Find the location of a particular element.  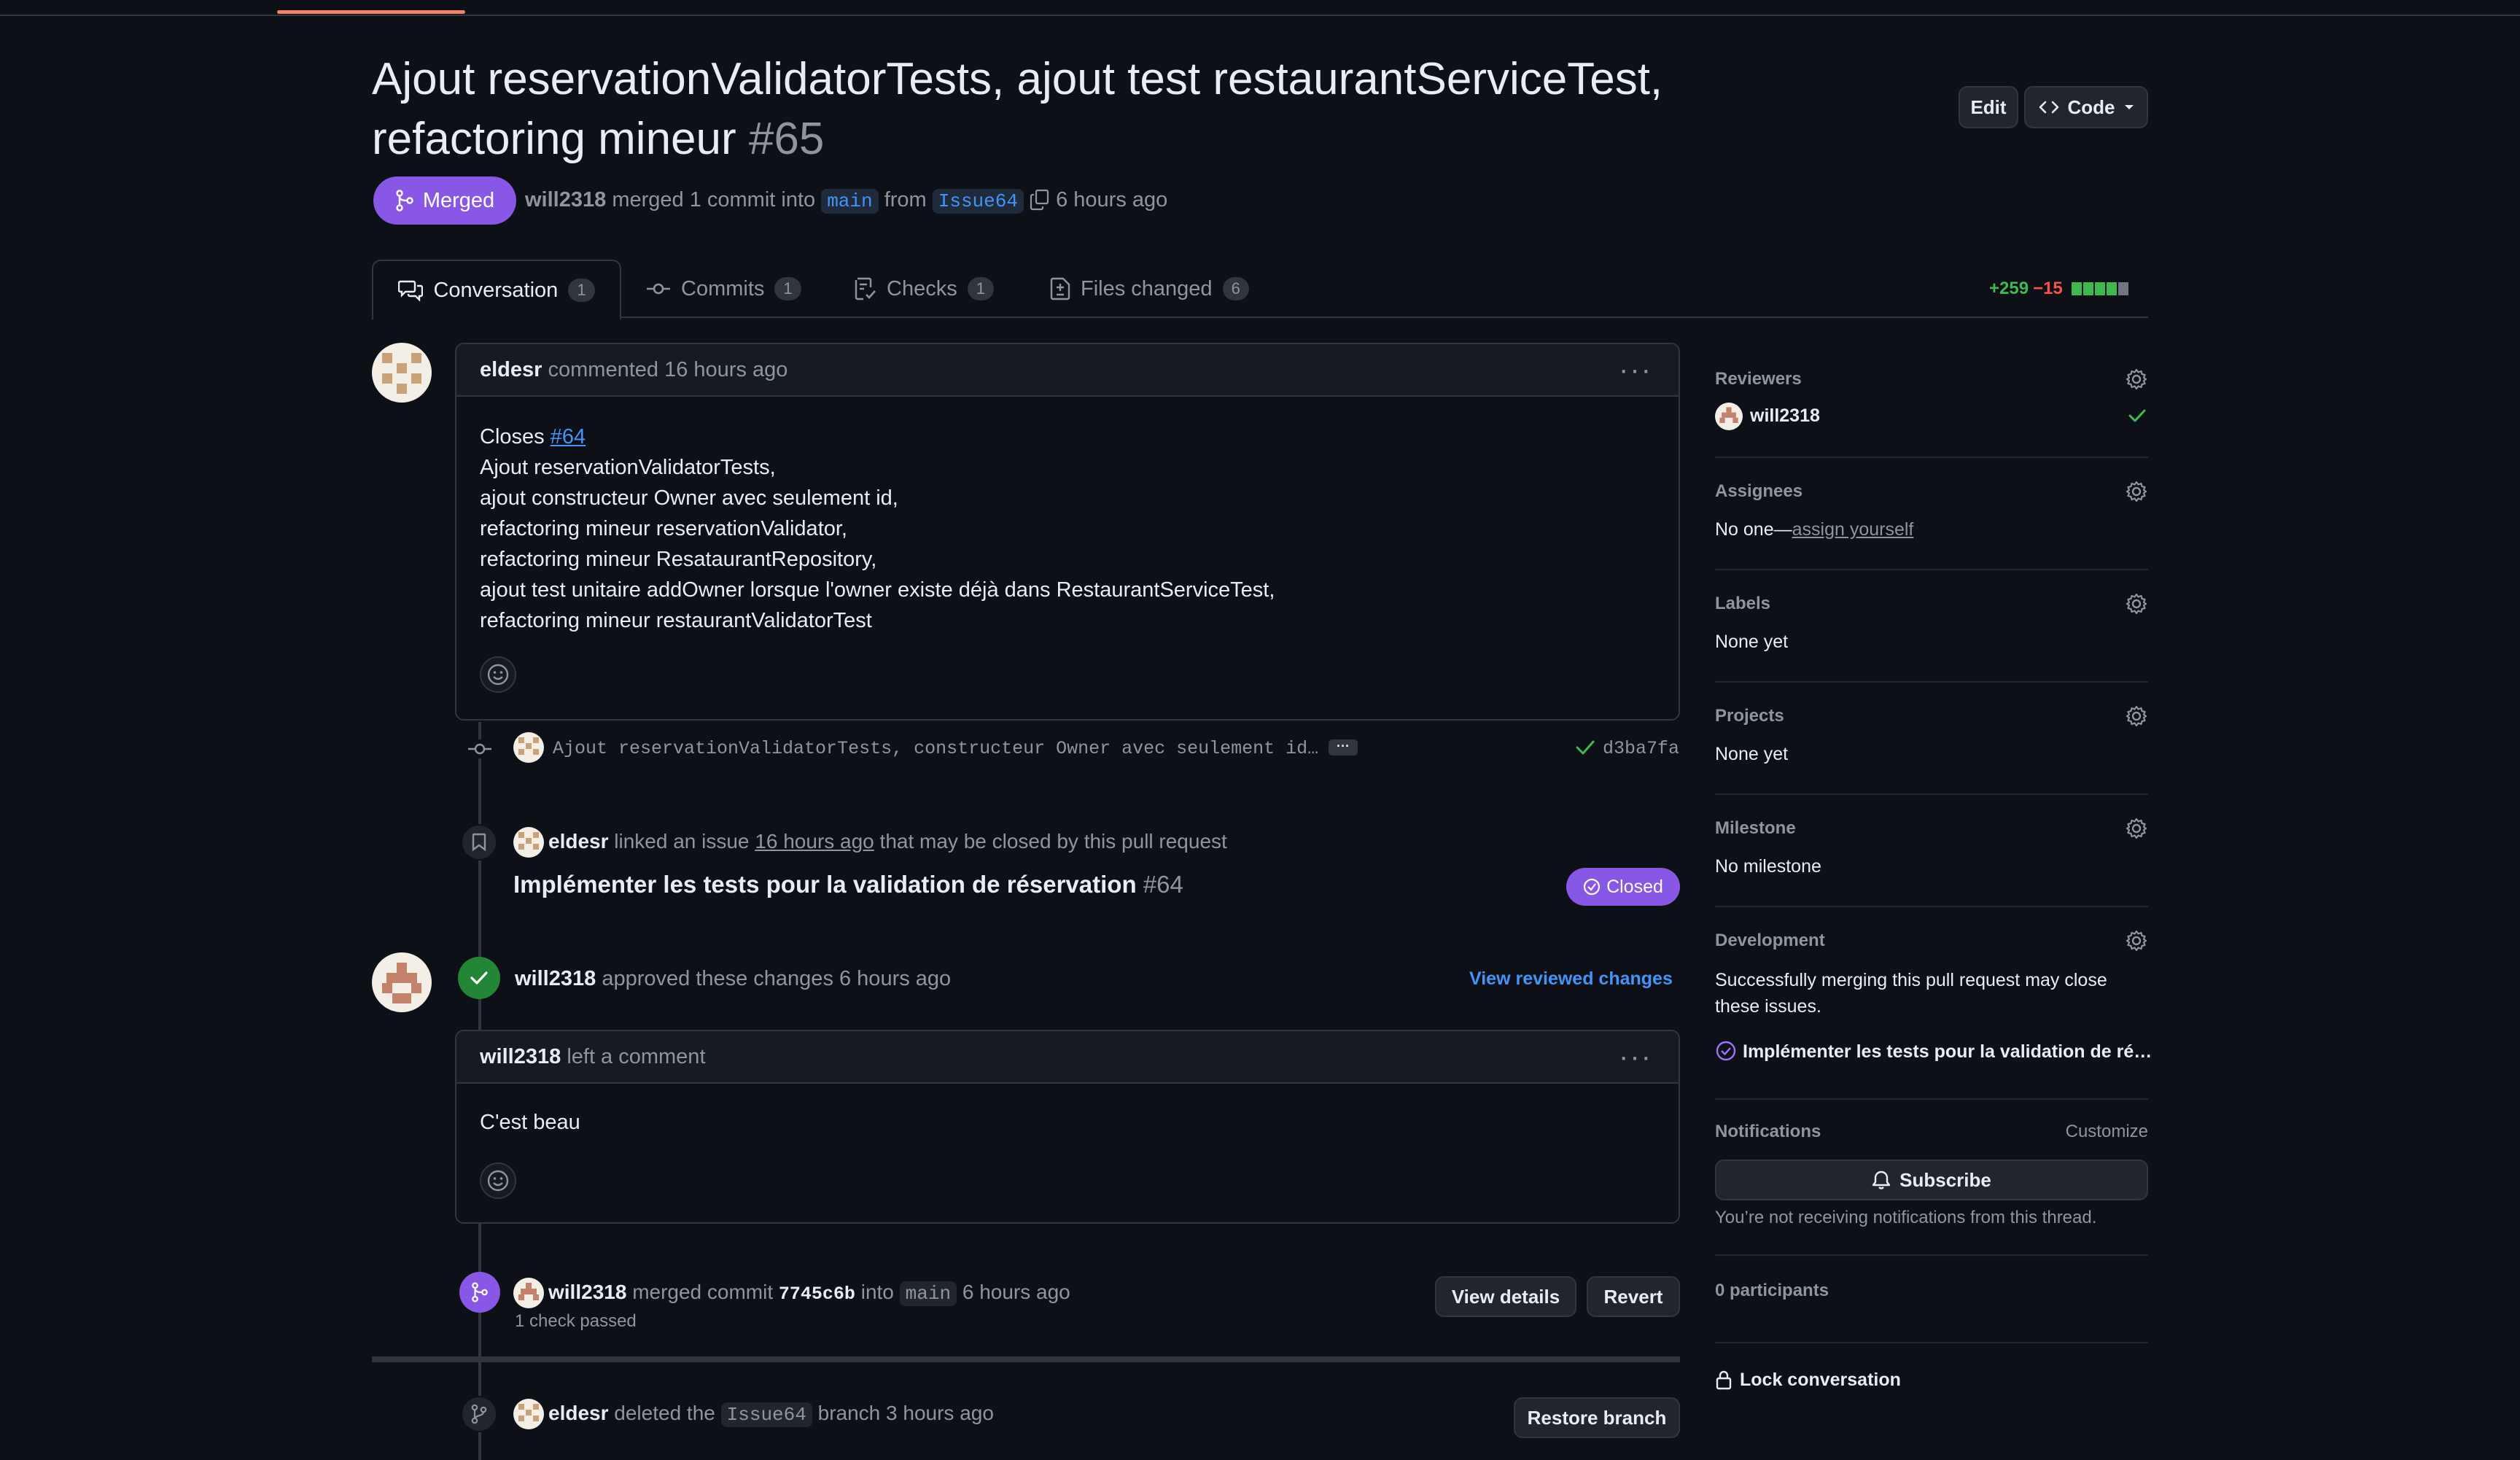

diffstat-bar is located at coordinates (2099, 288).